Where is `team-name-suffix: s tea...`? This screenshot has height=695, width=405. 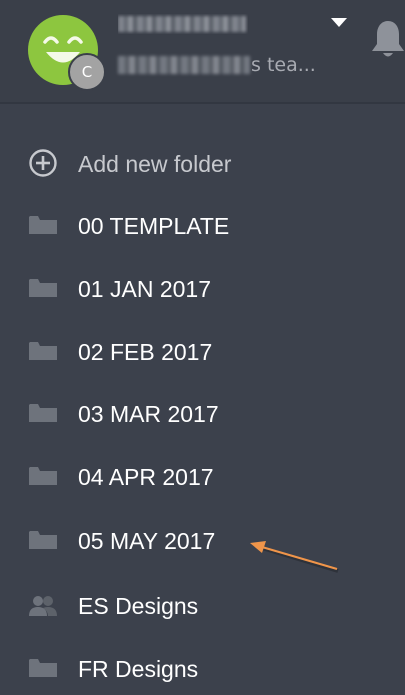
team-name-suffix: s tea... is located at coordinates (283, 65).